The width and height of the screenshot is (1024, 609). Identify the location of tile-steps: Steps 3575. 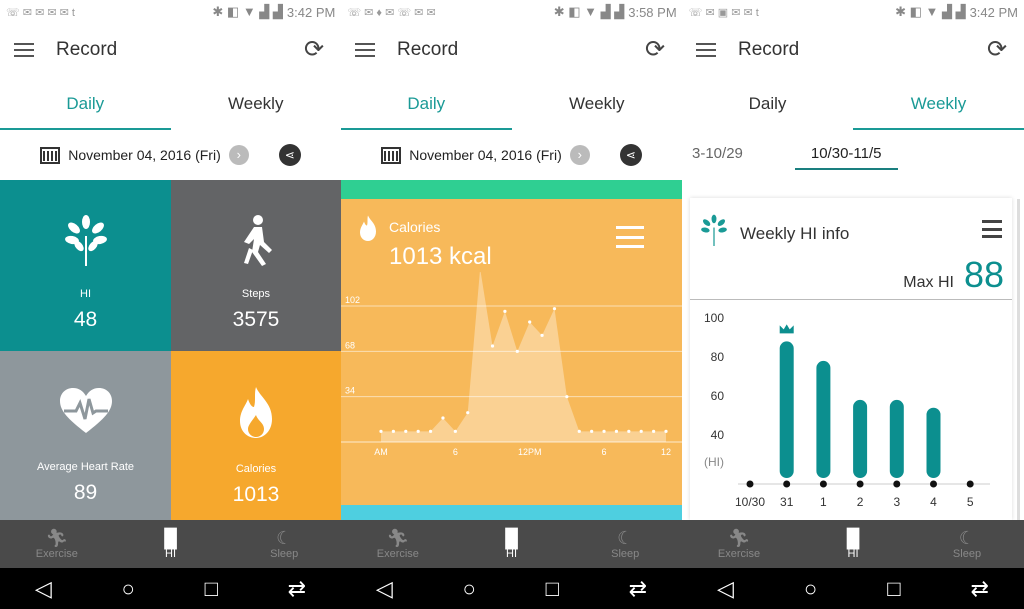
(256, 265).